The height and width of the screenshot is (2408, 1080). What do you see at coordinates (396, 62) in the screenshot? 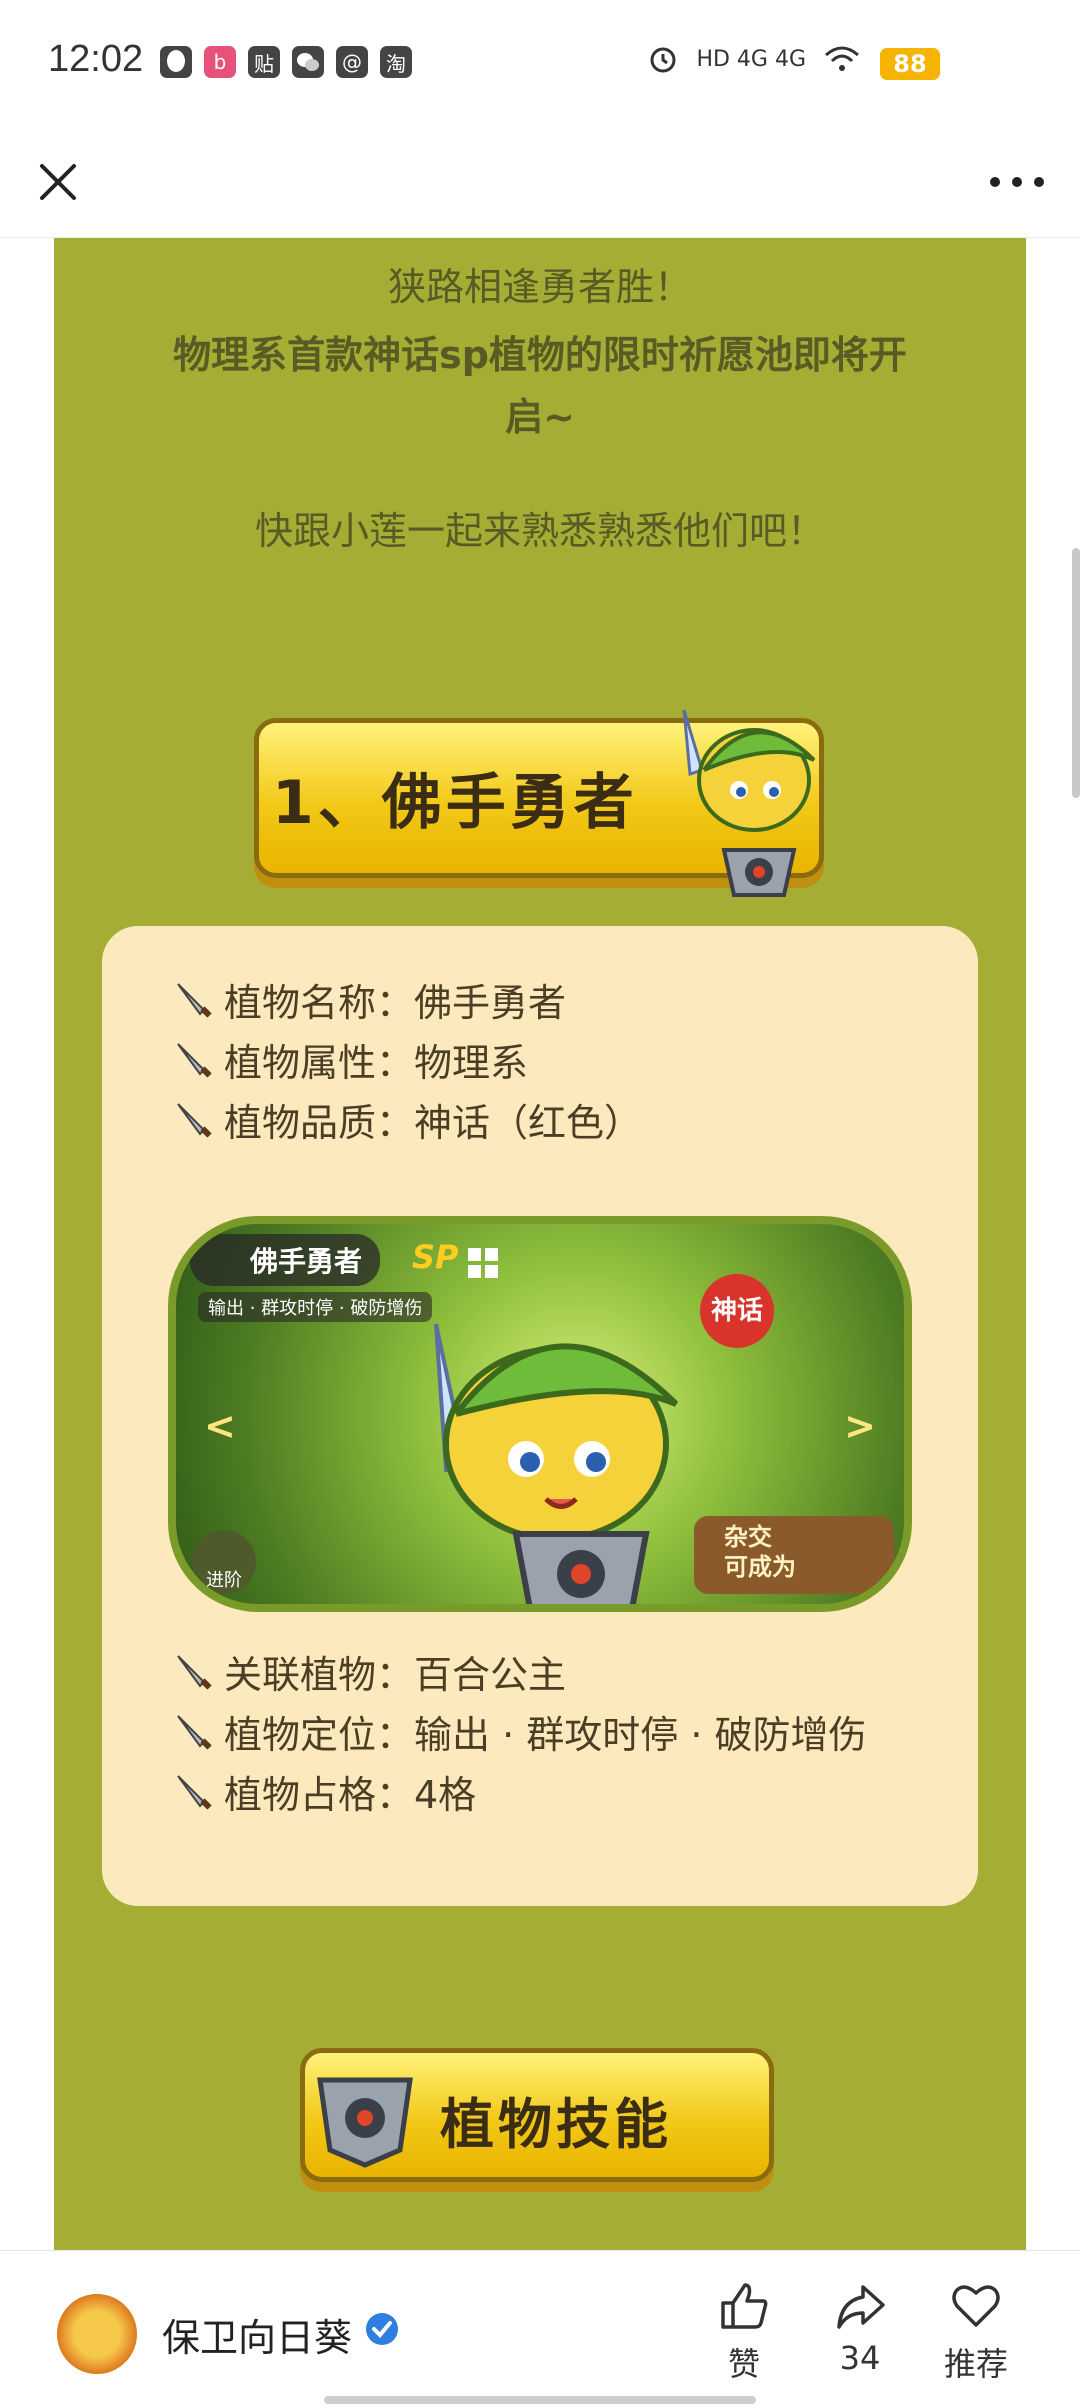
I see `taobao-icon: 淘` at bounding box center [396, 62].